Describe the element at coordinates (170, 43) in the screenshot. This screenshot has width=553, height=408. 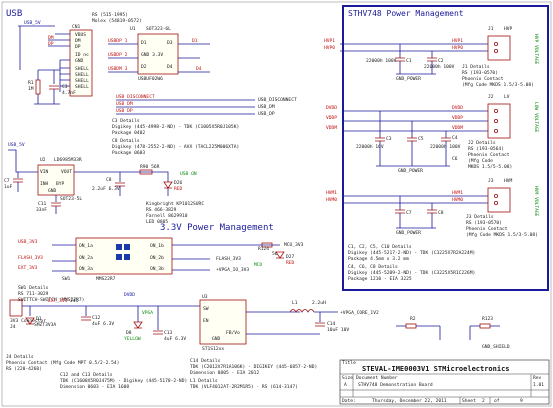
I see `svg-text: D3` at that location.